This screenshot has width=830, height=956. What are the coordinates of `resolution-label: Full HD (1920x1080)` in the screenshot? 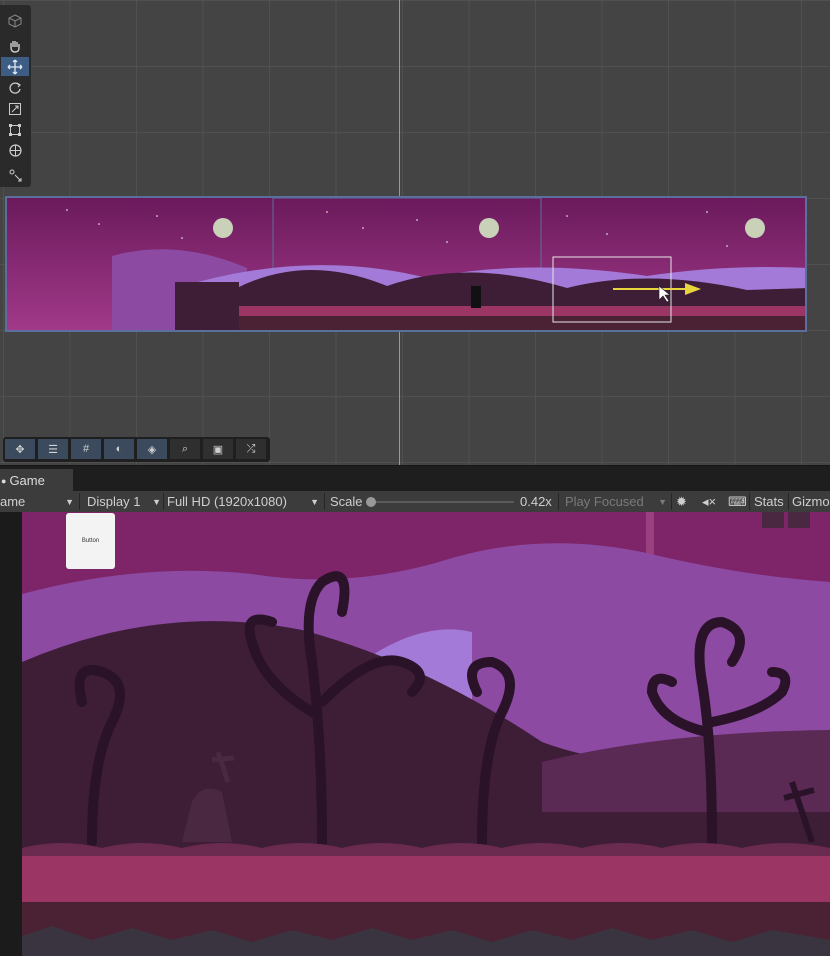 It's located at (227, 501).